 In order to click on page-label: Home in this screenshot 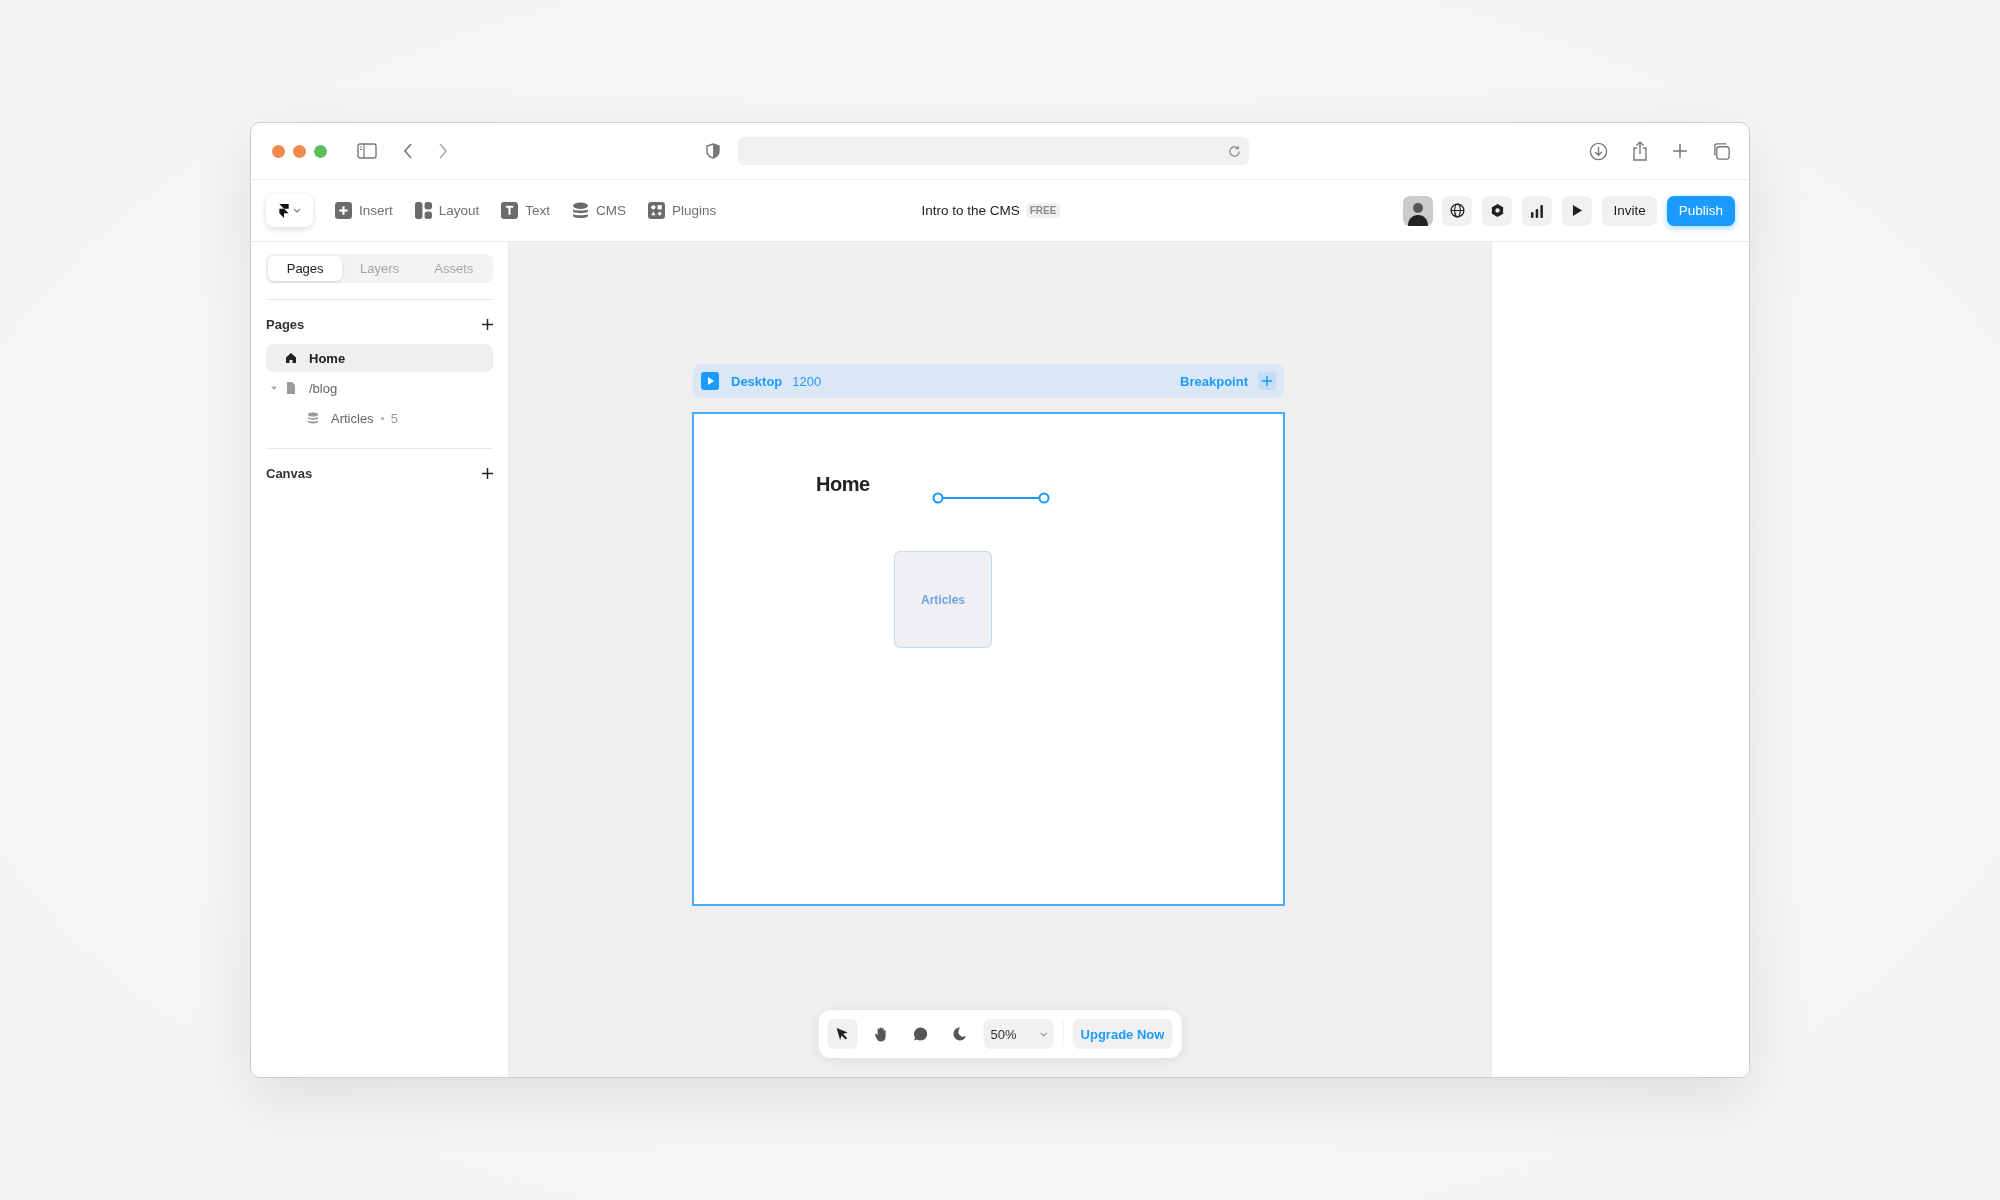, I will do `click(327, 358)`.